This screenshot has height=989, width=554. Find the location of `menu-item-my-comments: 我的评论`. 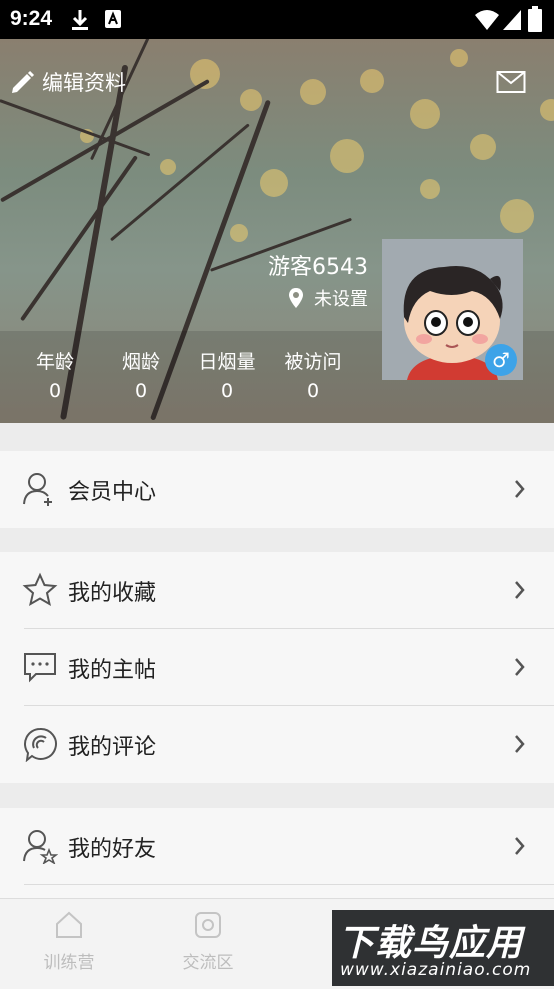

menu-item-my-comments: 我的评论 is located at coordinates (277, 744).